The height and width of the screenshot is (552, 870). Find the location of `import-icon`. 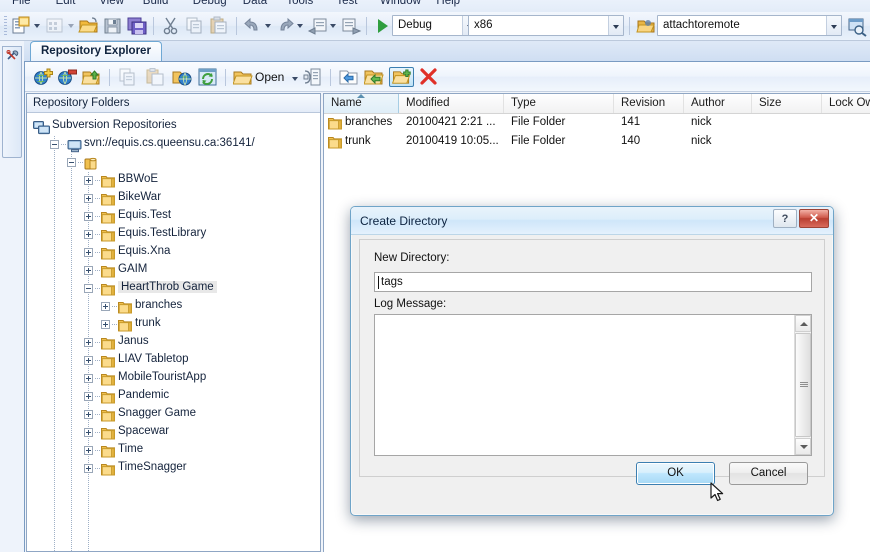

import-icon is located at coordinates (348, 77).